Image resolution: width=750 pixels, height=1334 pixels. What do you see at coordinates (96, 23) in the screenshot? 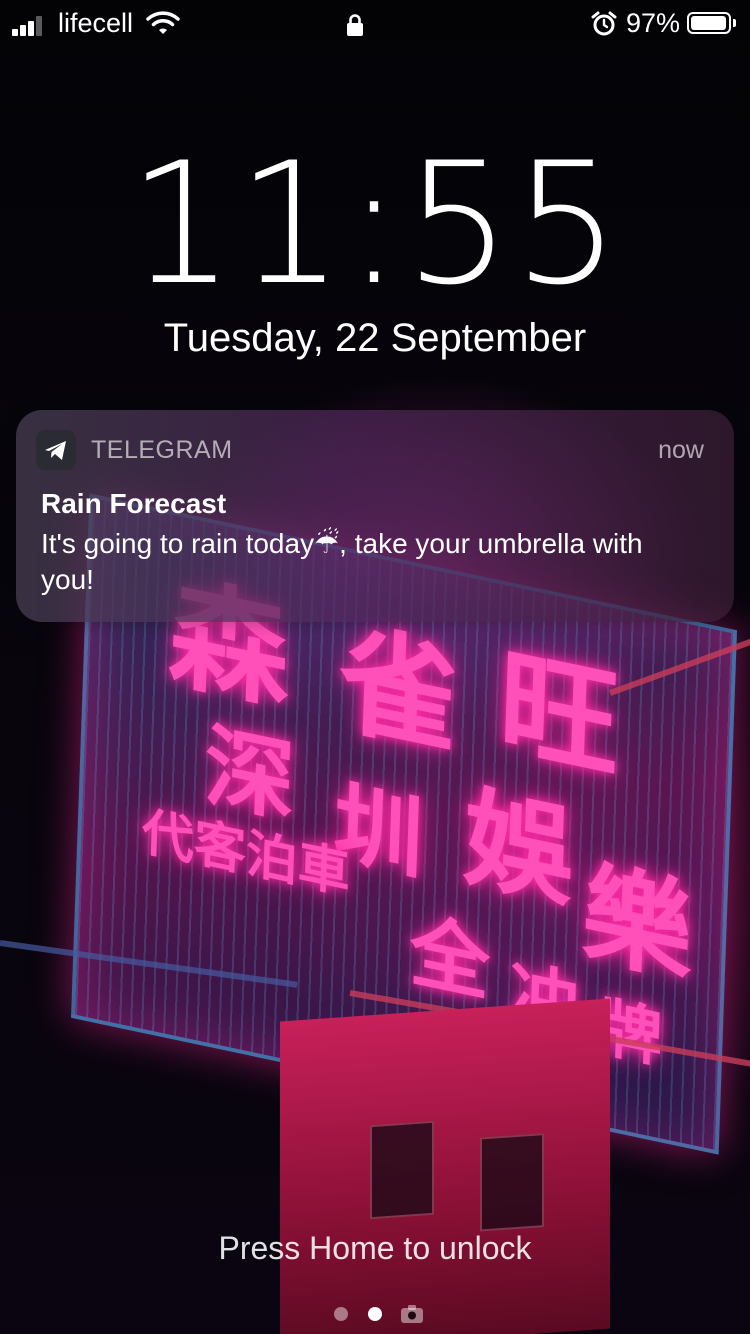
I see `carrier-name: lifecell` at bounding box center [96, 23].